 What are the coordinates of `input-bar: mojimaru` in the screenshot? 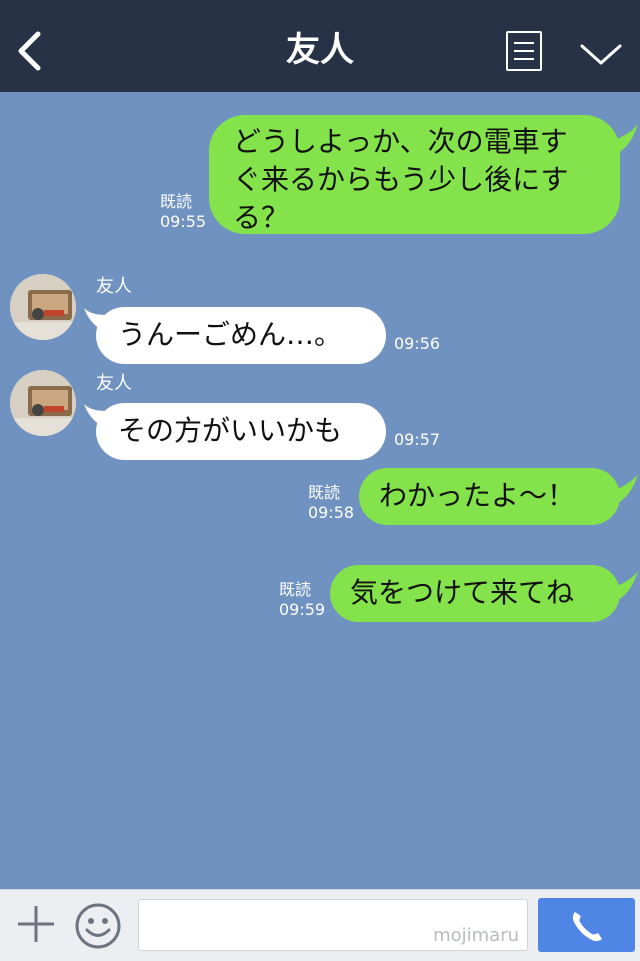 It's located at (320, 925).